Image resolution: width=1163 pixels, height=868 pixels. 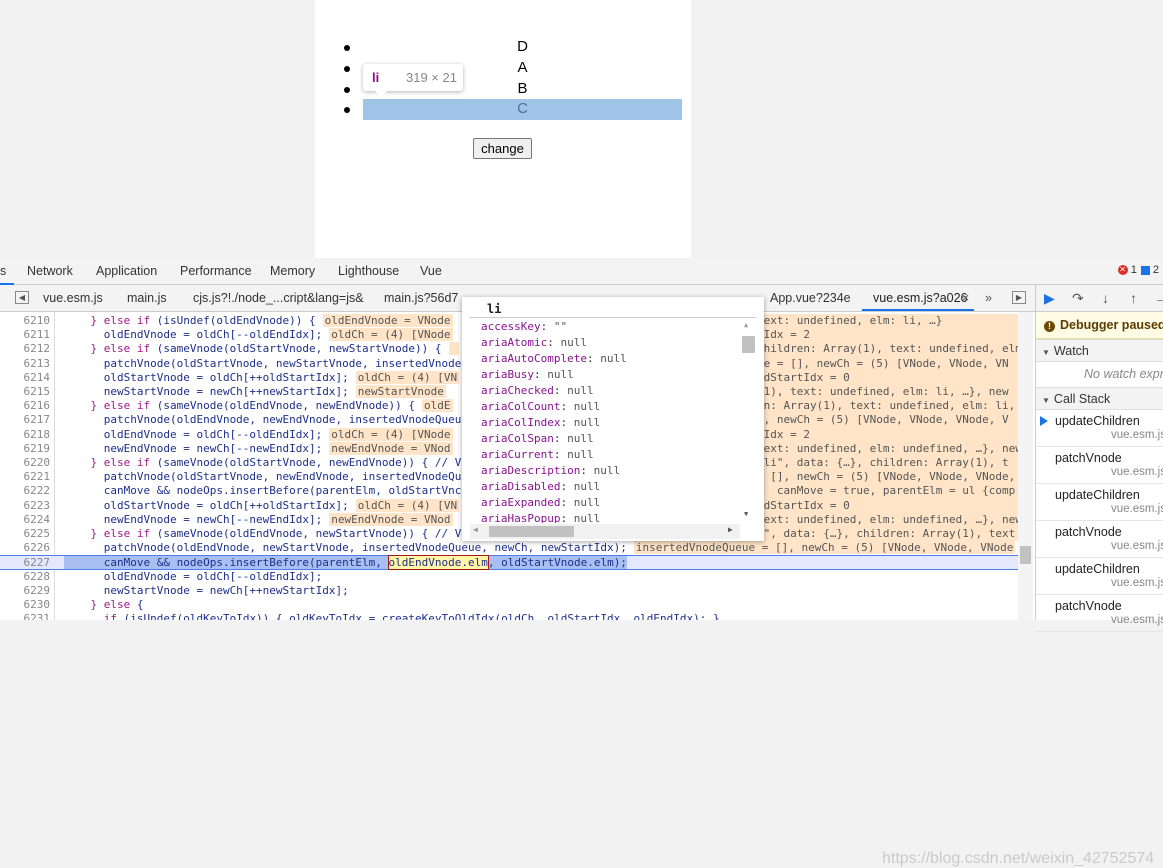 I want to click on code-line: 6228 oldEndVnode = oldCh[--oldEndIdx];, so click(x=509, y=577).